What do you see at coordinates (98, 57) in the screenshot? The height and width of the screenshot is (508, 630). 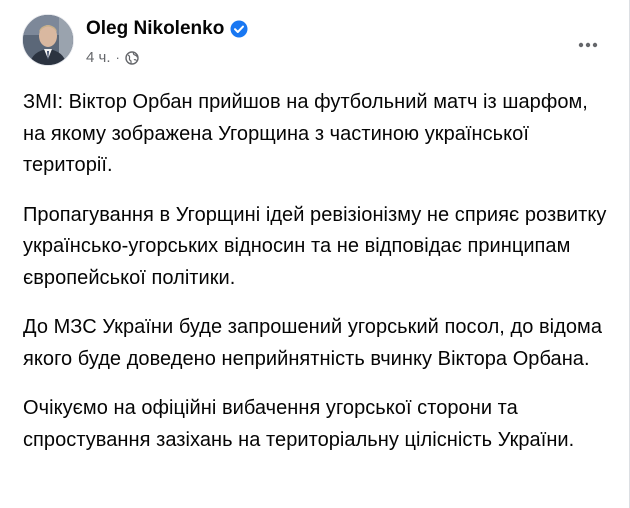 I see `post-timestamp-link: 4 ч.` at bounding box center [98, 57].